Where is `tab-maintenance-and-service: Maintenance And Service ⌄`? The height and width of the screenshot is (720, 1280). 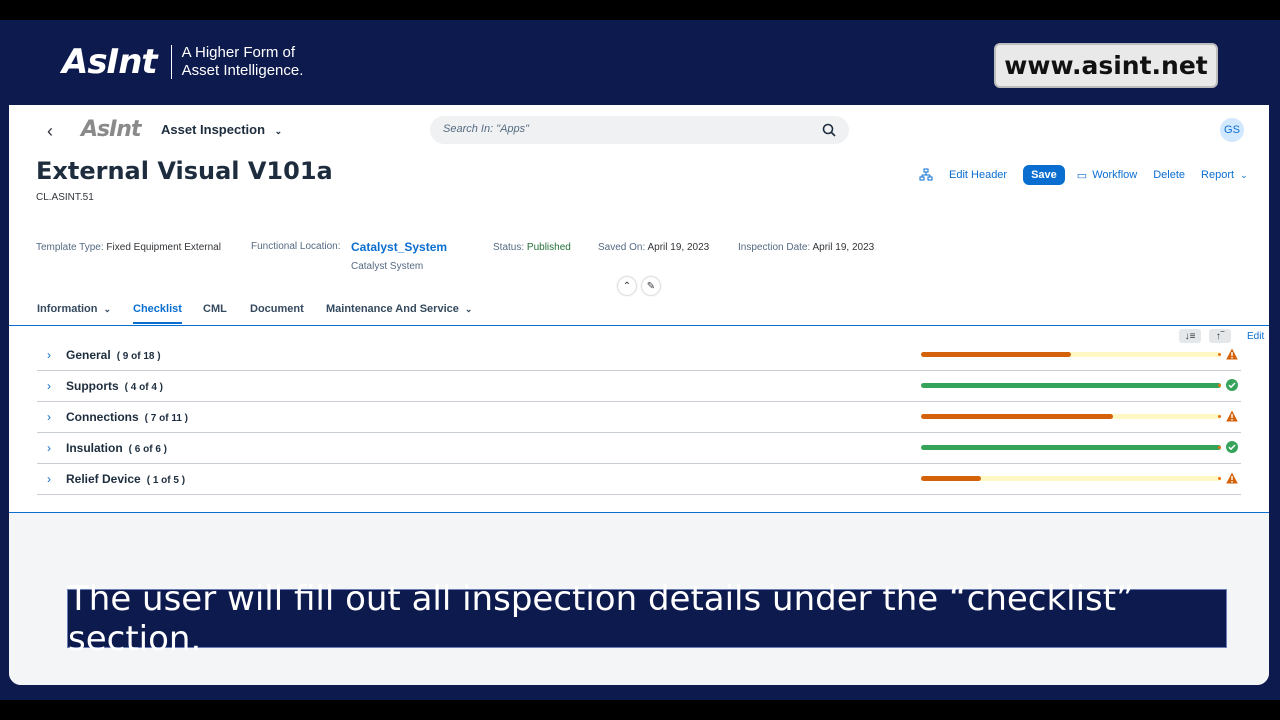
tab-maintenance-and-service: Maintenance And Service ⌄ is located at coordinates (399, 309).